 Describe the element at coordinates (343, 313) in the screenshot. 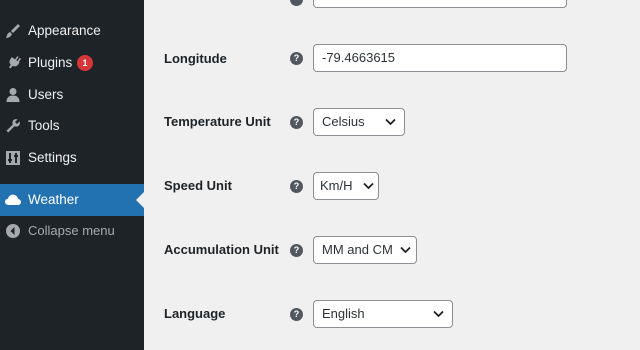

I see `selected-value: English` at that location.